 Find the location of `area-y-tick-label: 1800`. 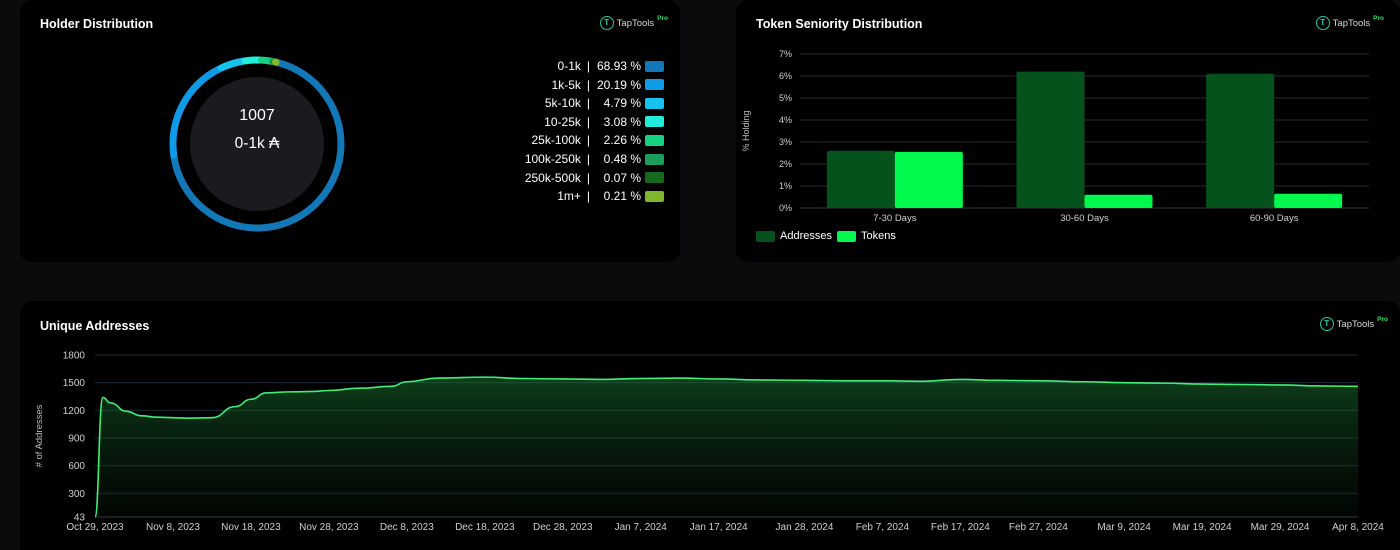

area-y-tick-label: 1800 is located at coordinates (74, 356).